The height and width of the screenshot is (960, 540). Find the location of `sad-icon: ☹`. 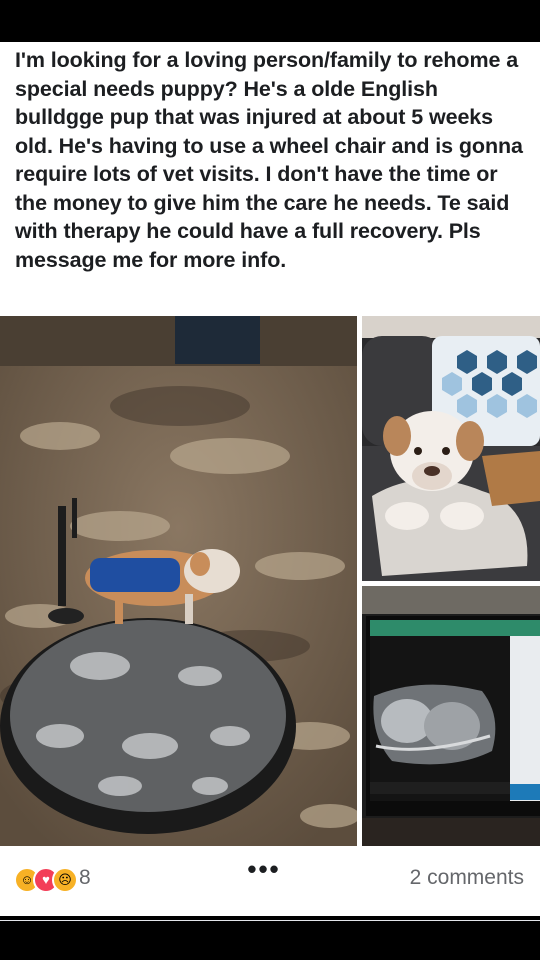

sad-icon: ☹ is located at coordinates (65, 880).